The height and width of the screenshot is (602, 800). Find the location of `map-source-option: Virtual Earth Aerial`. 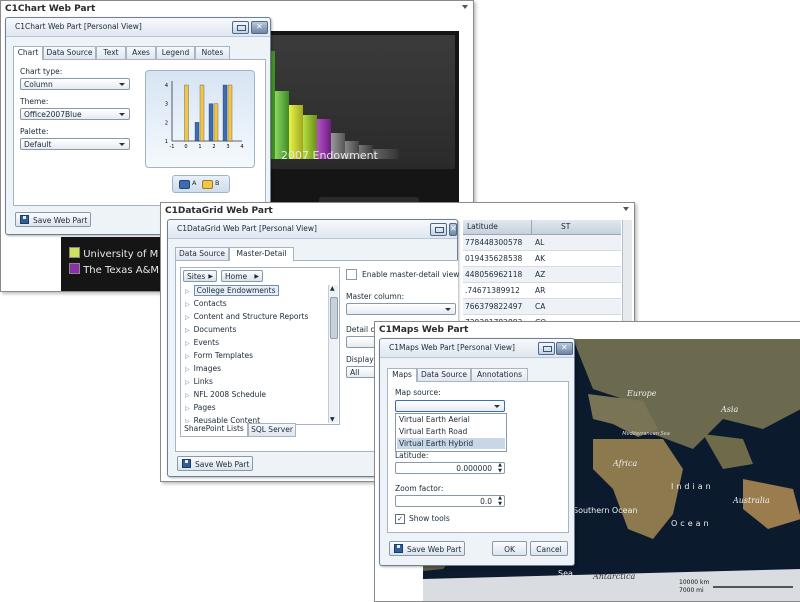

map-source-option: Virtual Earth Aerial is located at coordinates (434, 419).